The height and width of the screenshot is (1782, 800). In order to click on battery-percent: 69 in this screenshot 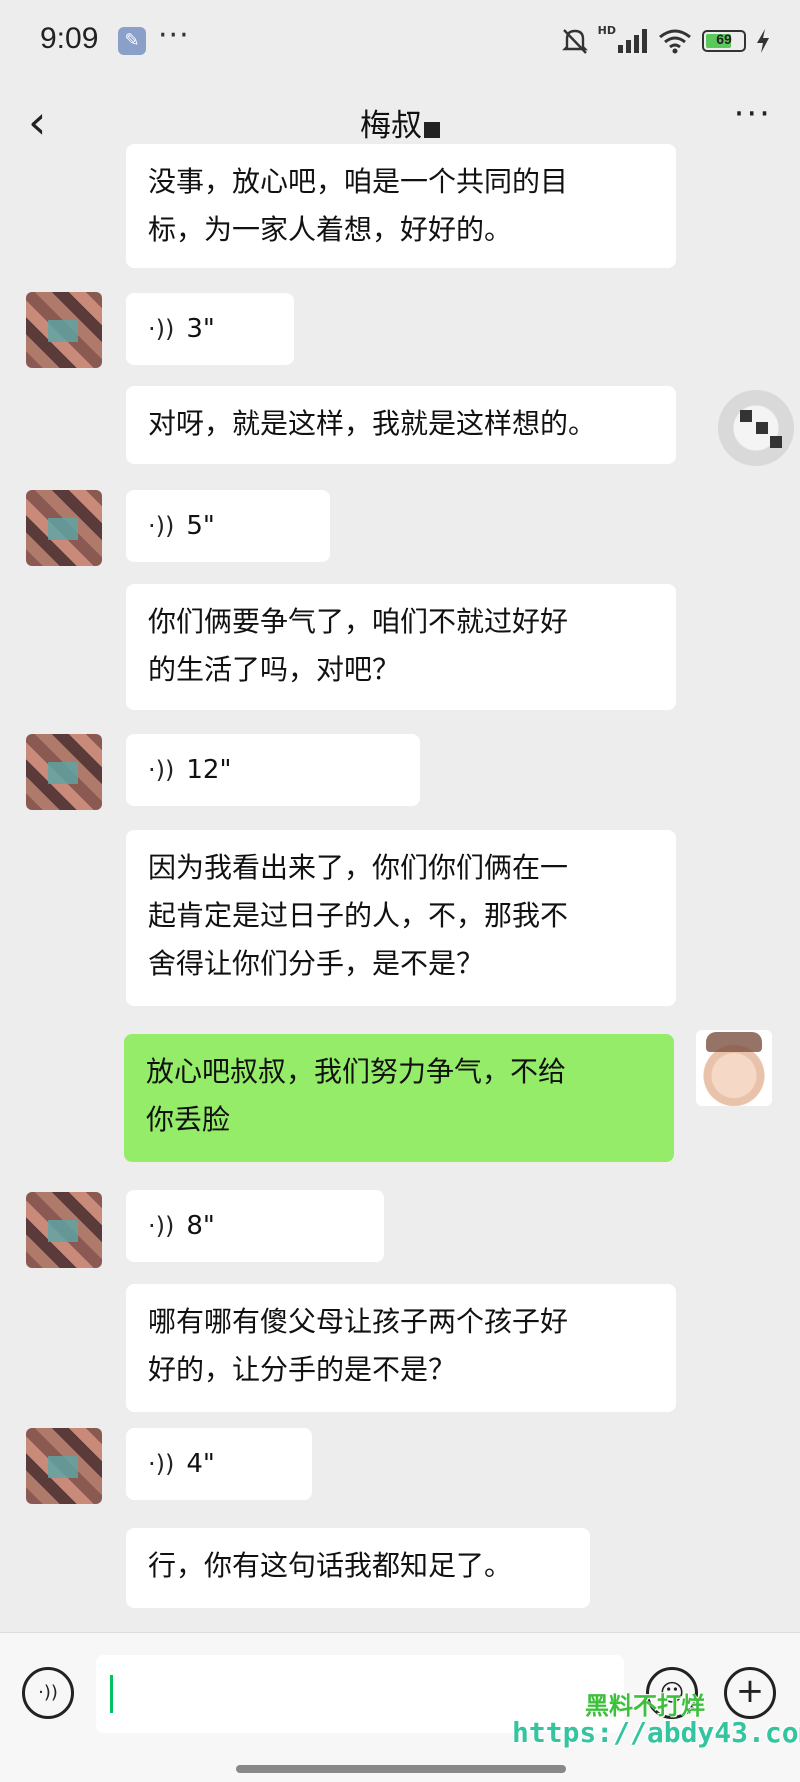, I will do `click(724, 39)`.